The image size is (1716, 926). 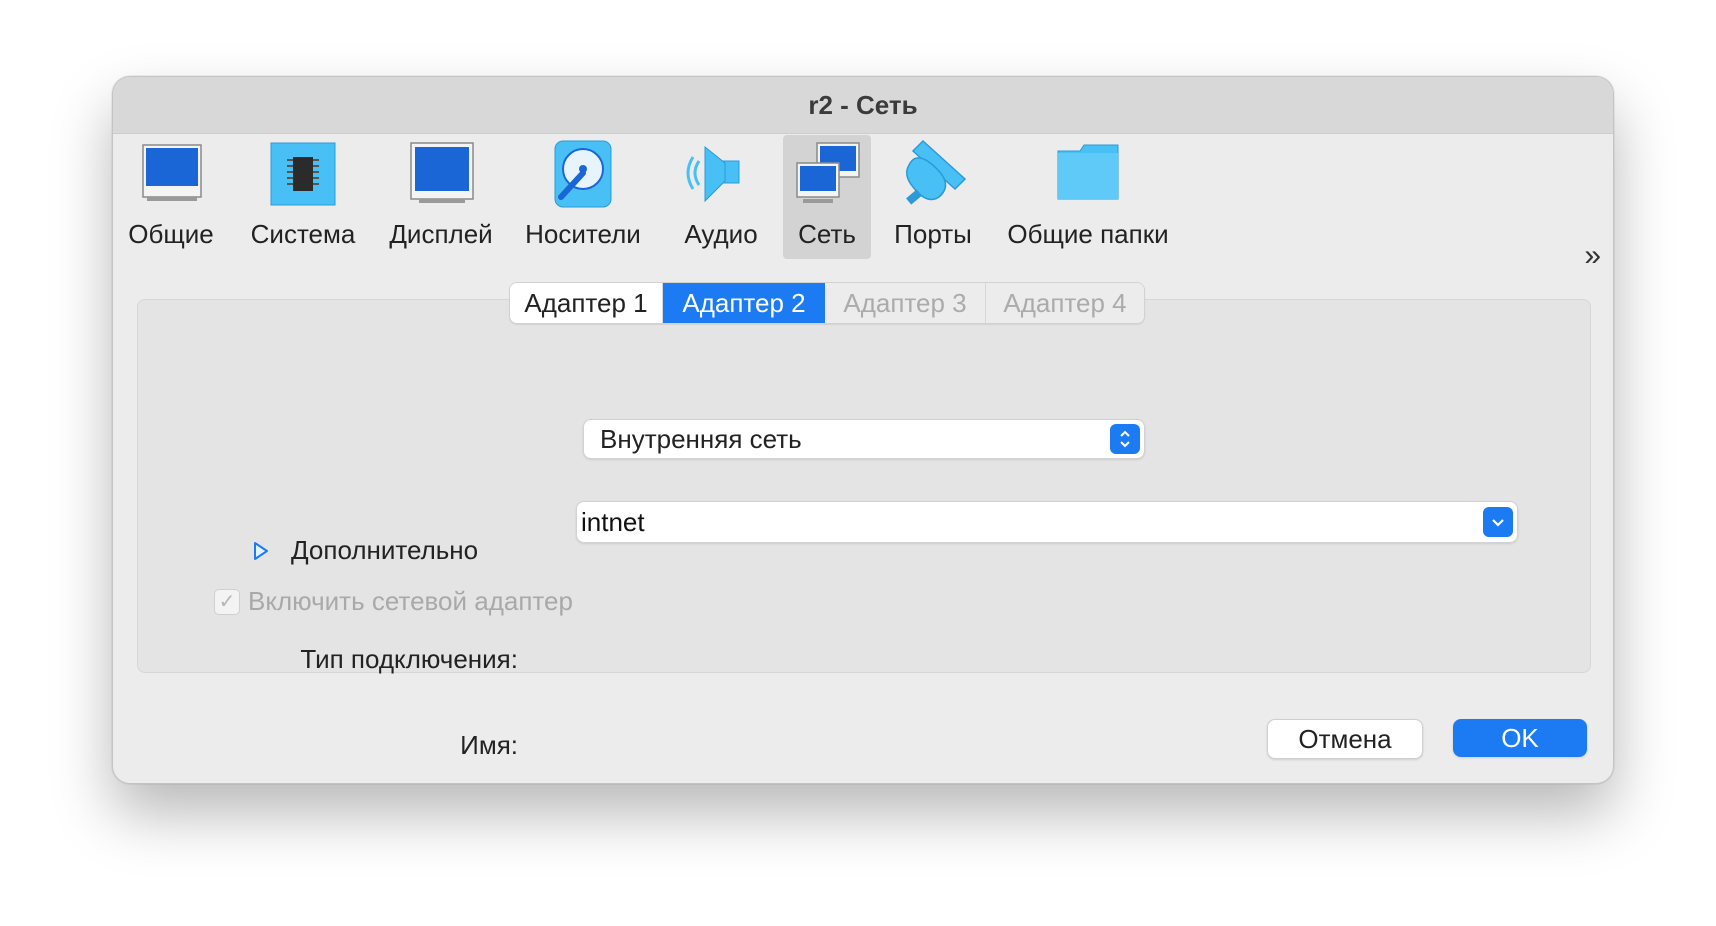 What do you see at coordinates (442, 172) in the screenshot?
I see `display-icon` at bounding box center [442, 172].